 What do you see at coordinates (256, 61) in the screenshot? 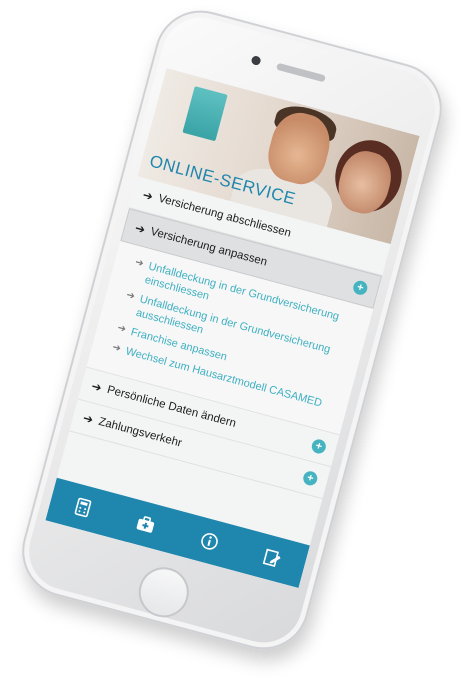
I see `front-camera` at bounding box center [256, 61].